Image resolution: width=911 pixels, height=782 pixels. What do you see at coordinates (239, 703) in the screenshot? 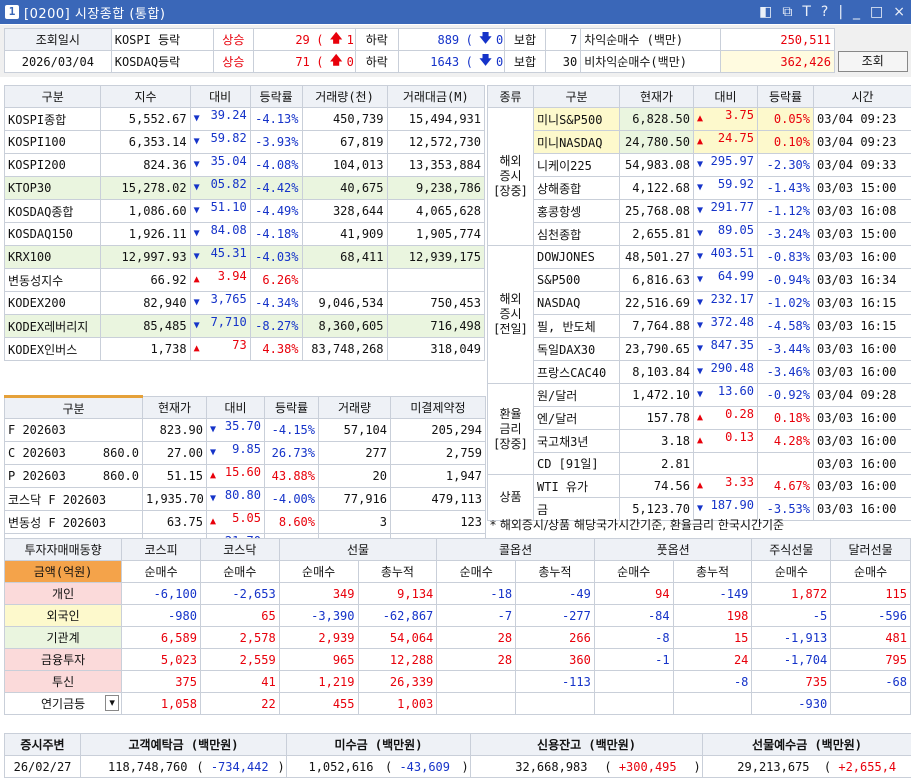
I see `investor-value: 22` at bounding box center [239, 703].